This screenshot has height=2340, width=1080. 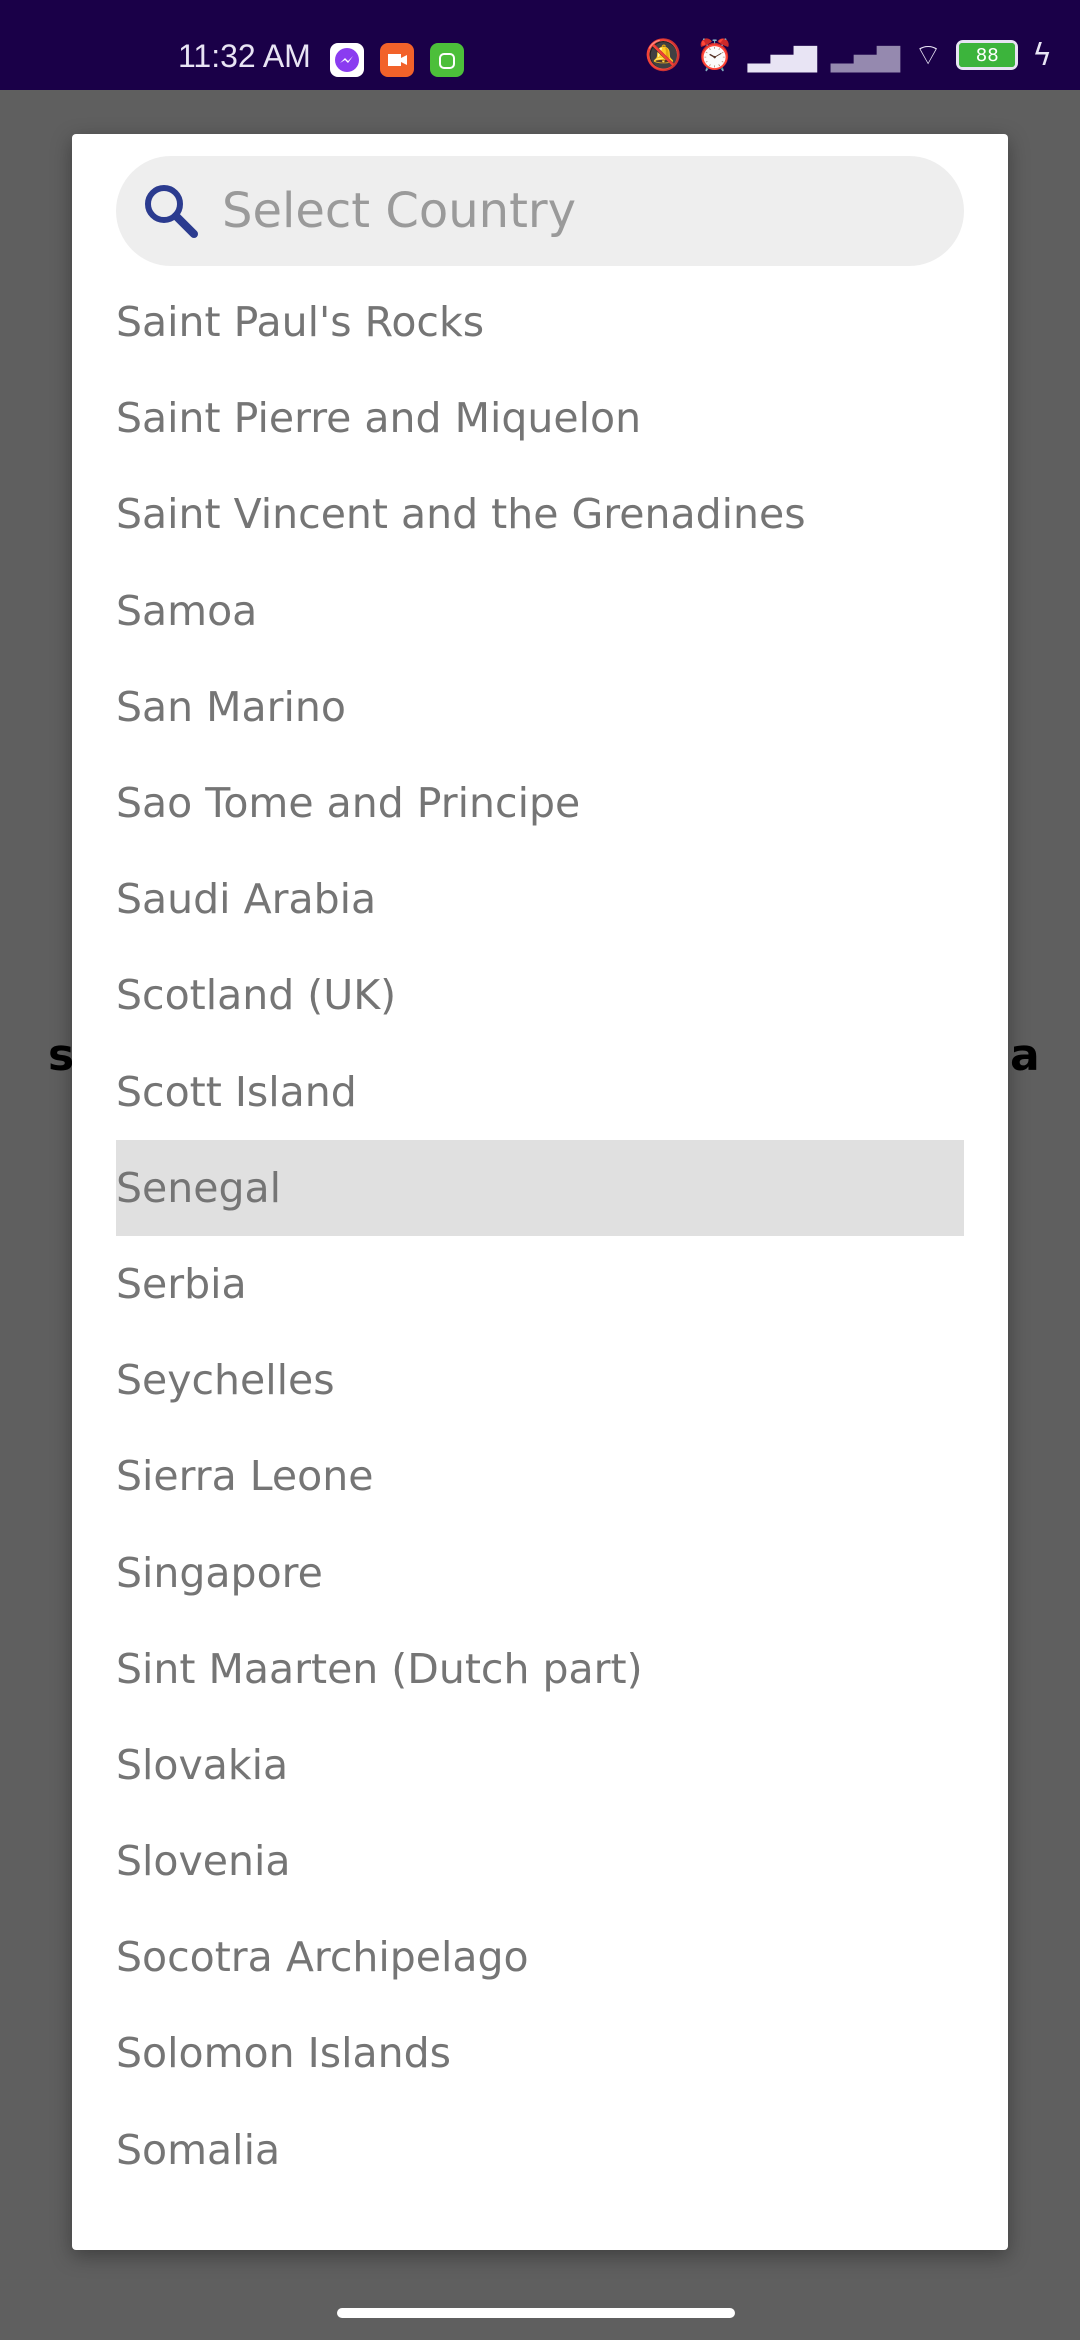 I want to click on android-app-icon, so click(x=447, y=60).